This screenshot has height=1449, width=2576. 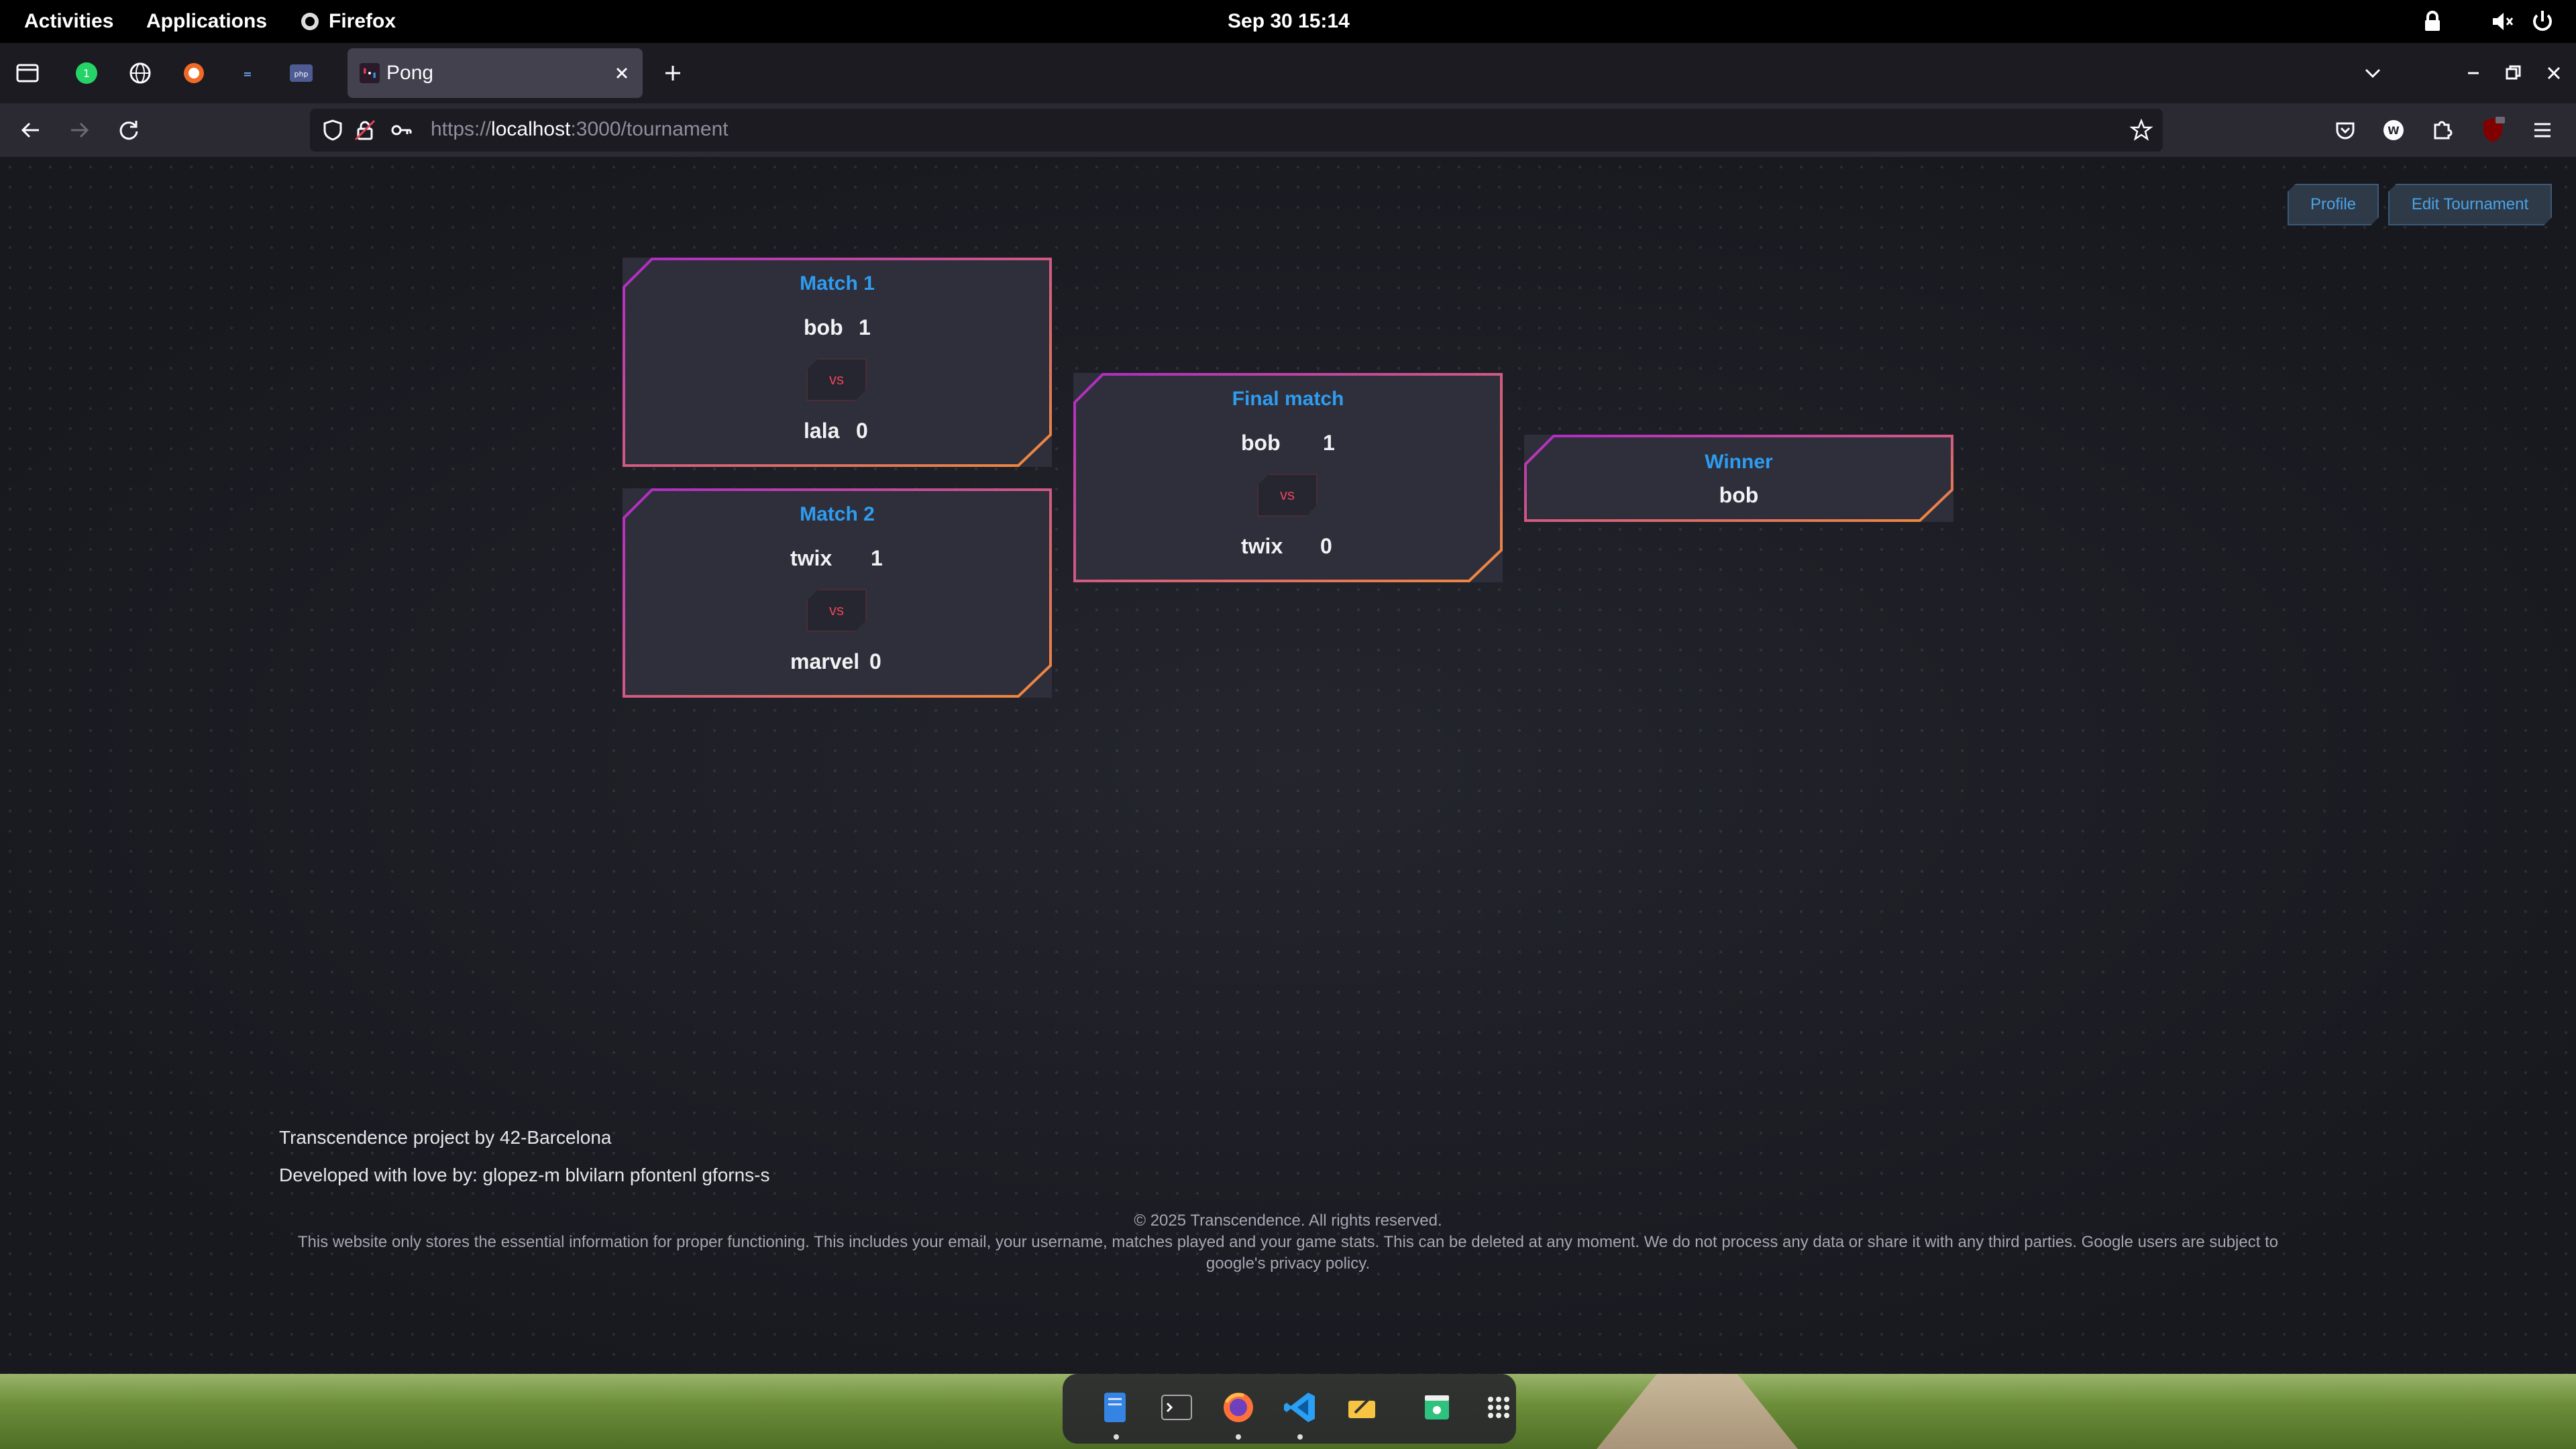 What do you see at coordinates (1287, 495) in the screenshot?
I see `final-vs-badge: vs` at bounding box center [1287, 495].